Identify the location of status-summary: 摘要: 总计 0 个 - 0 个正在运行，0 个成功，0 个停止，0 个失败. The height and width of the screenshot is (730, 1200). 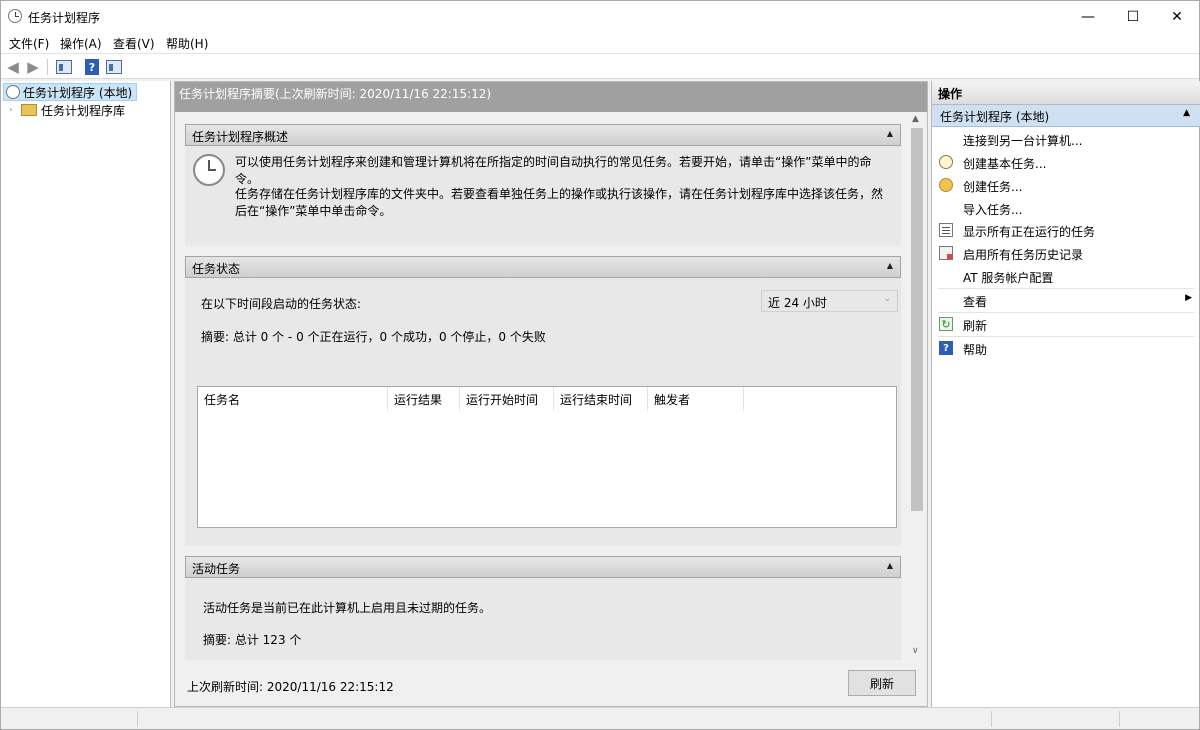
(373, 337).